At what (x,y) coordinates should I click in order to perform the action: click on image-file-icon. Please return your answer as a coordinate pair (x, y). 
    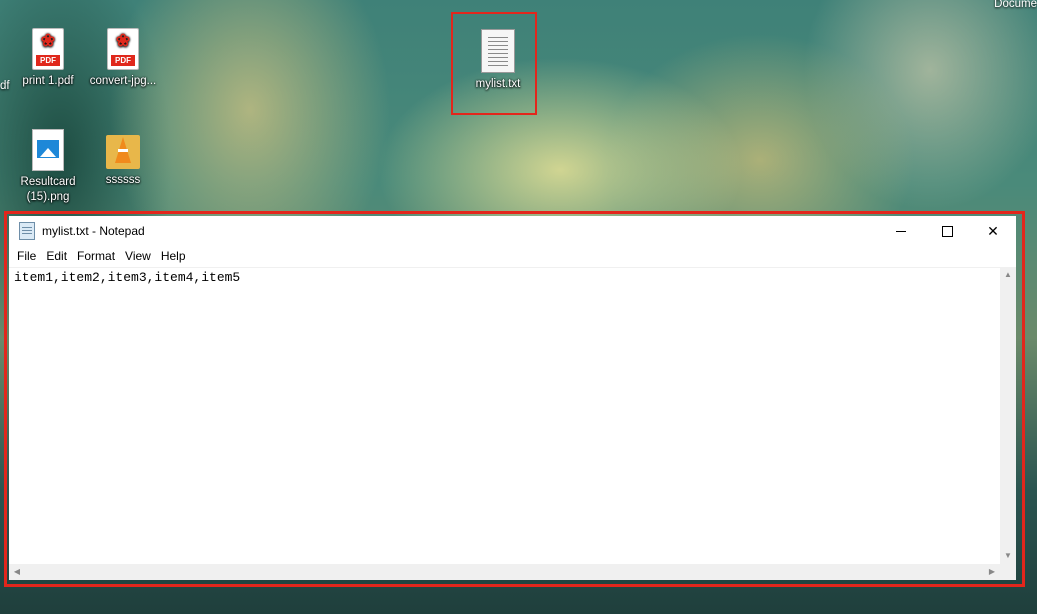
    Looking at the image, I should click on (48, 150).